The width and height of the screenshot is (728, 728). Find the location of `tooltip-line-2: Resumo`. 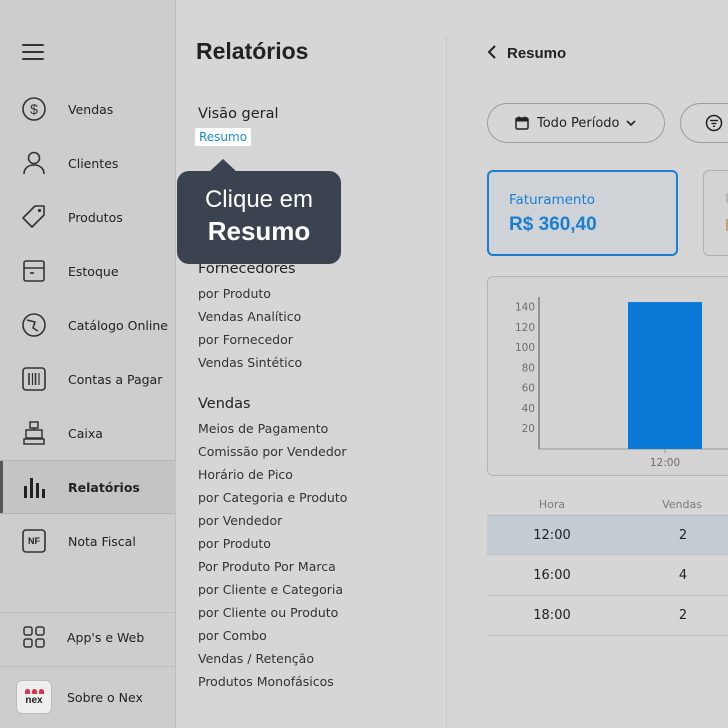

tooltip-line-2: Resumo is located at coordinates (259, 231).